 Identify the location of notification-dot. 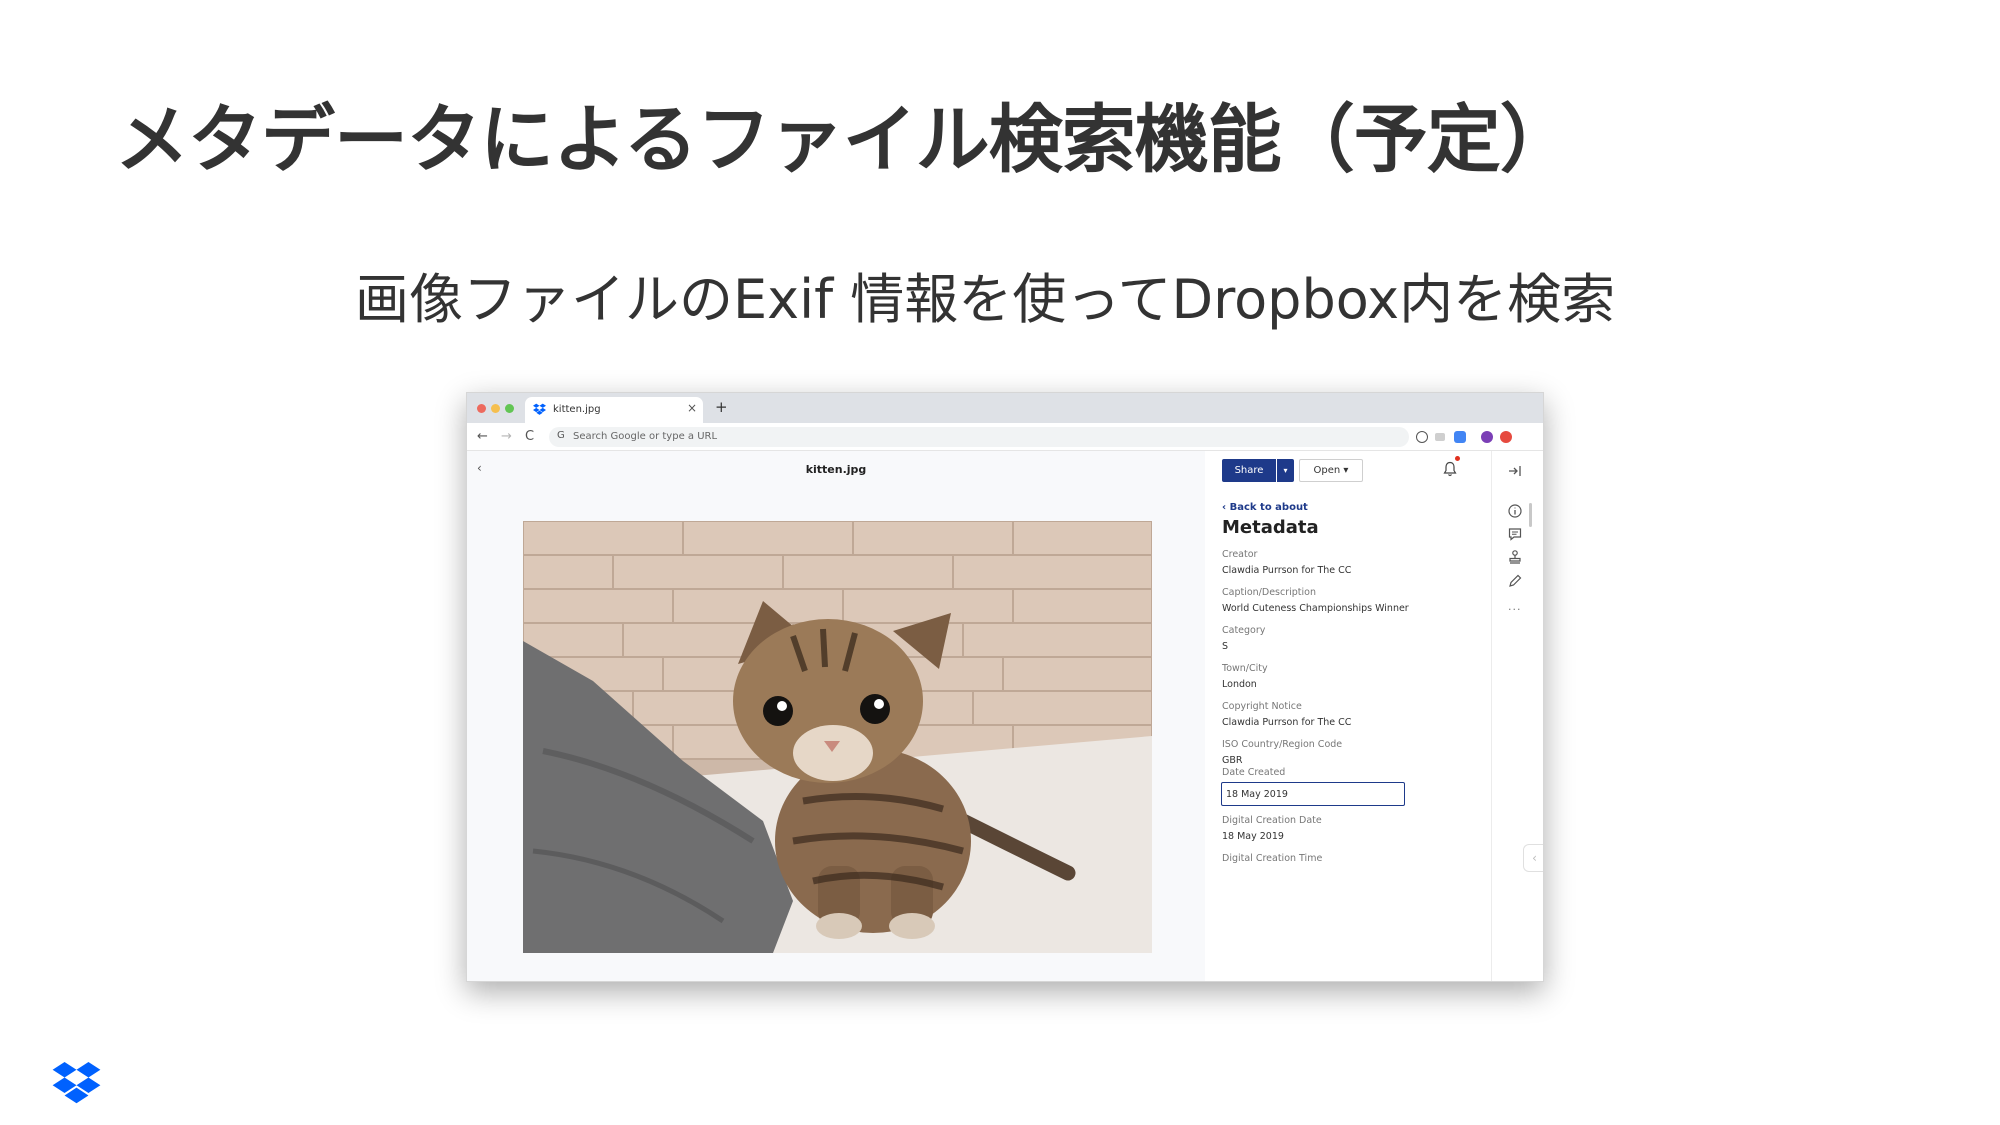
(1457, 458).